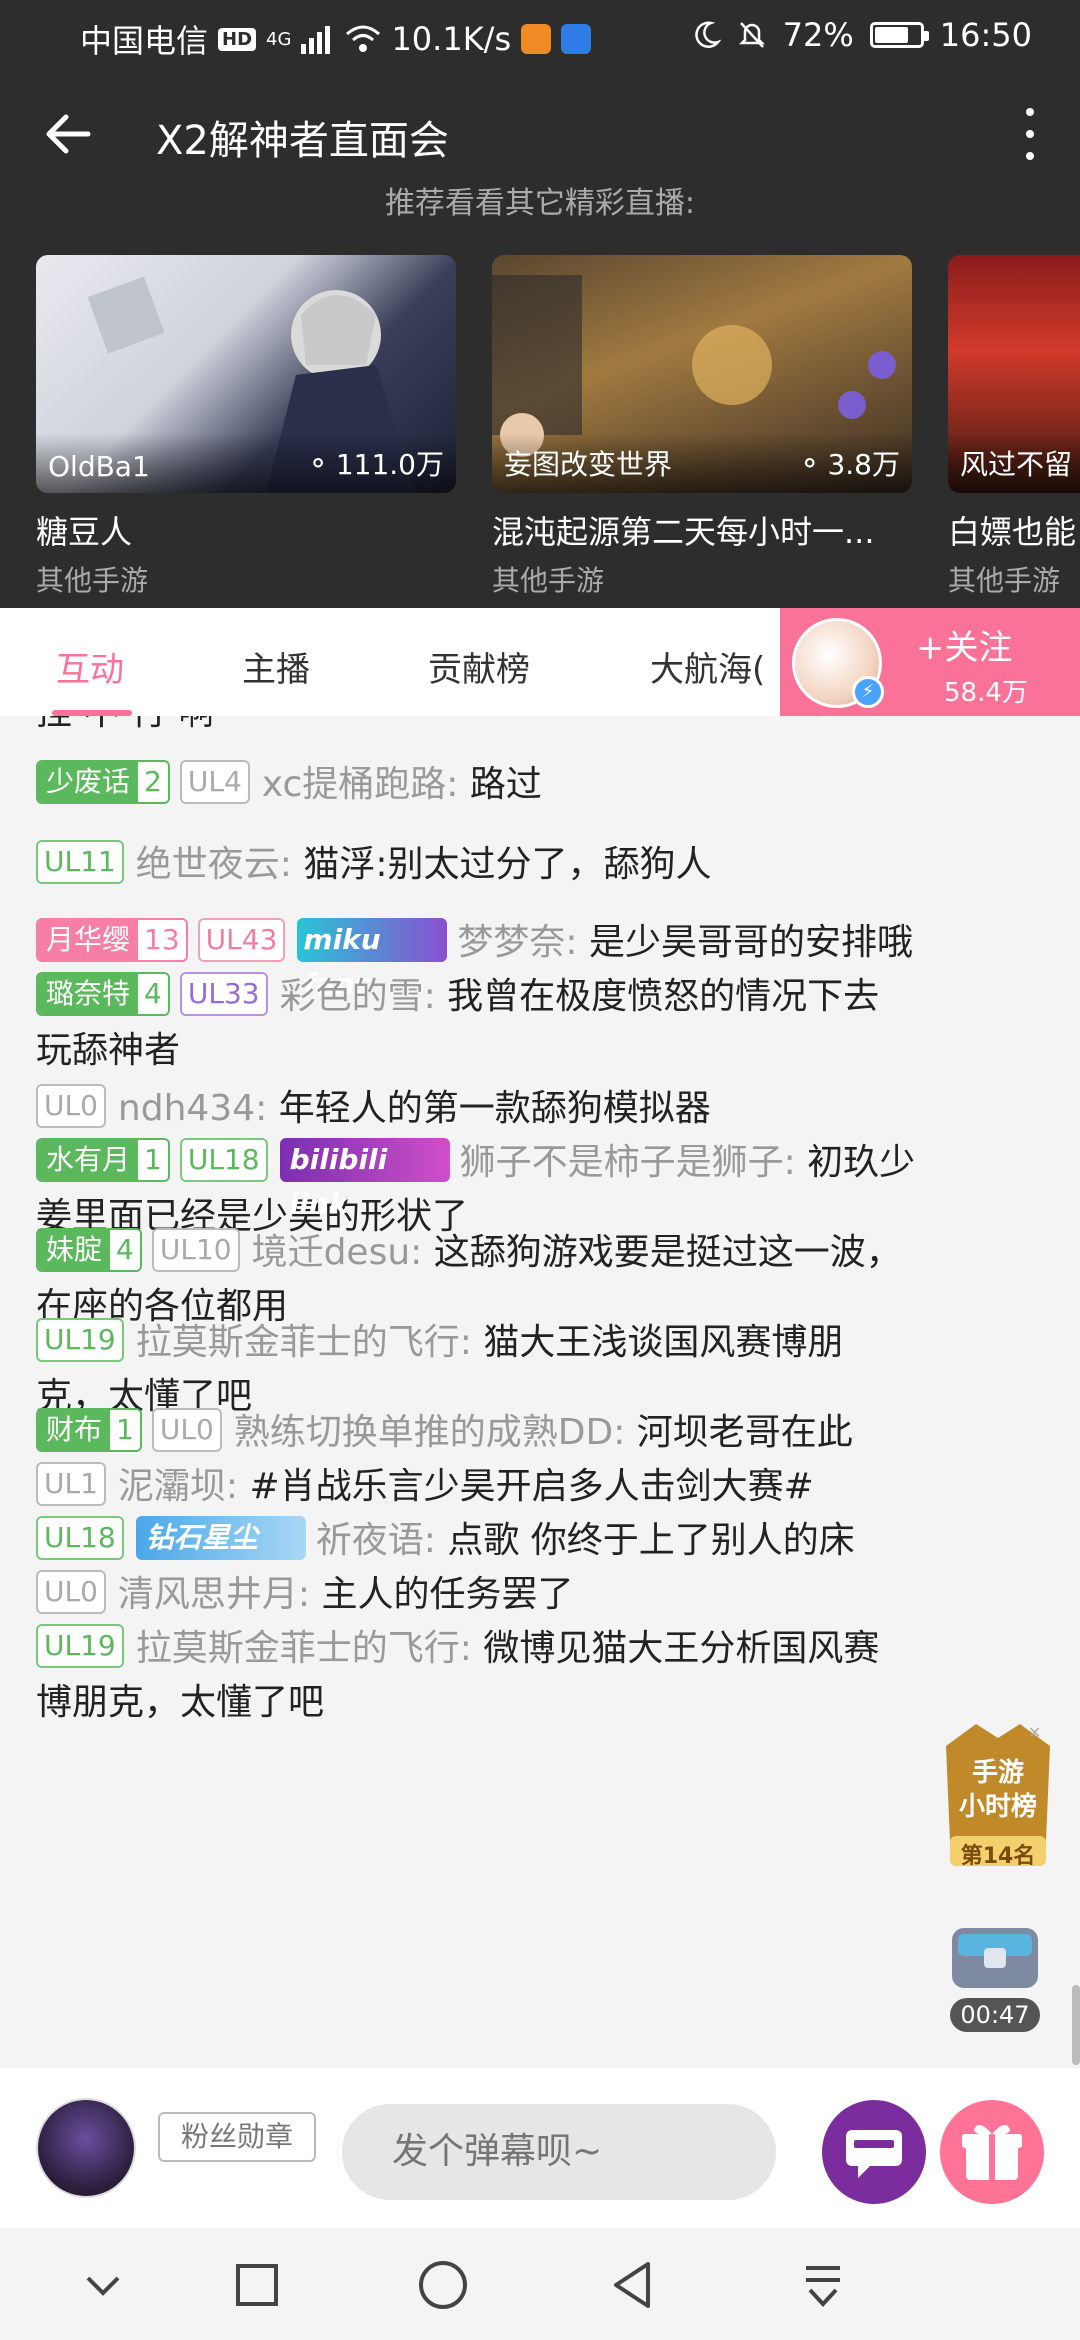 The width and height of the screenshot is (1080, 2340). I want to click on tab-guard: 大航海(, so click(707, 666).